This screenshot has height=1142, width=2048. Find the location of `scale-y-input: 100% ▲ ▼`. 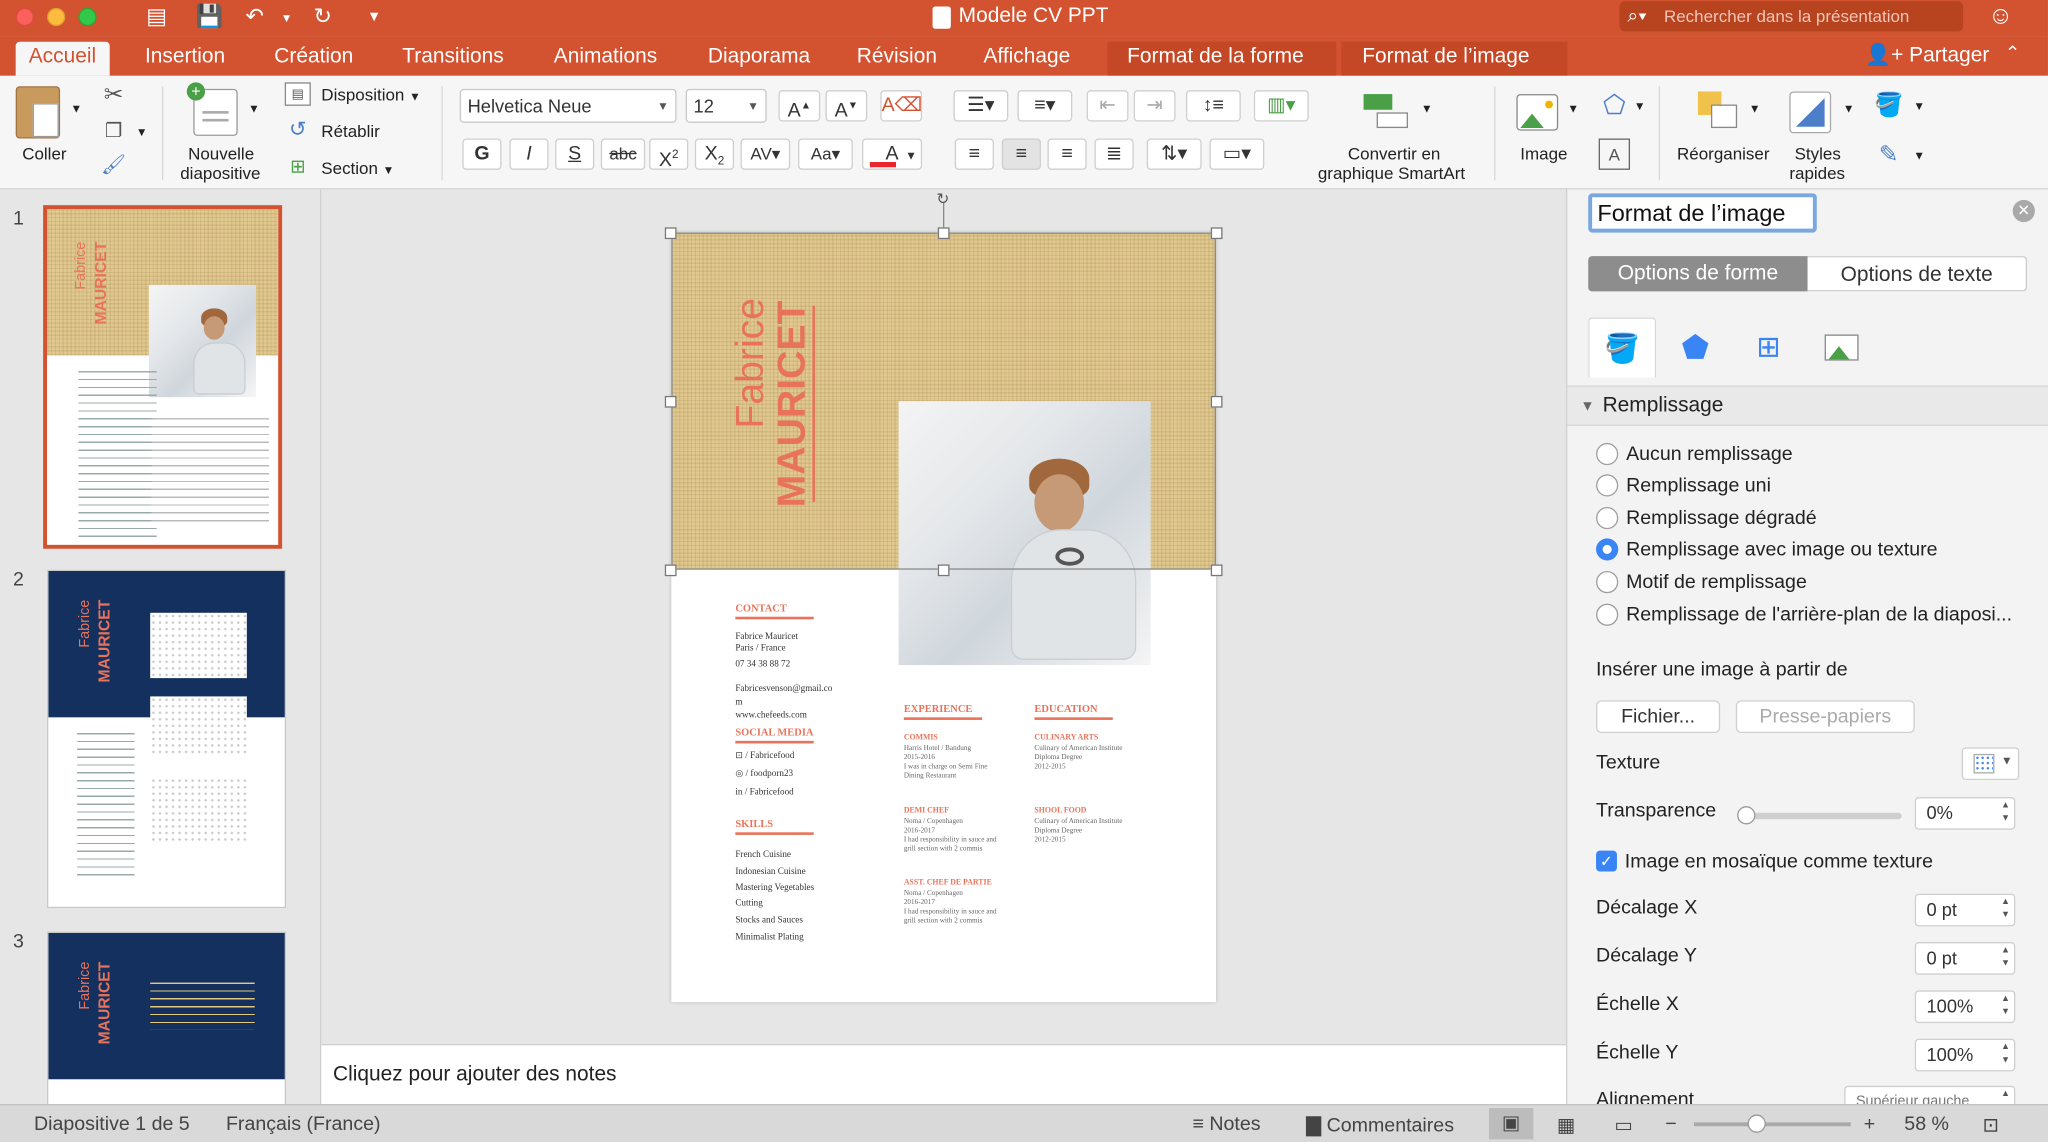

scale-y-input: 100% ▲ ▼ is located at coordinates (1965, 1055).